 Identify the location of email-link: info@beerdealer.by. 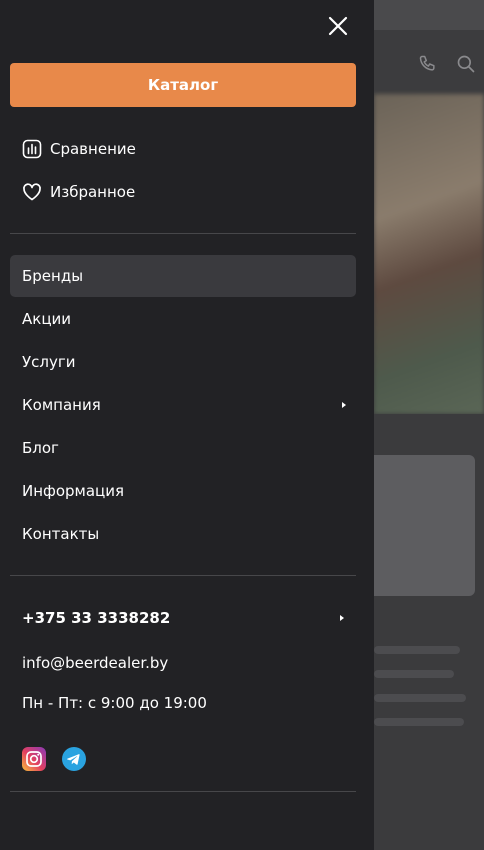
(95, 663).